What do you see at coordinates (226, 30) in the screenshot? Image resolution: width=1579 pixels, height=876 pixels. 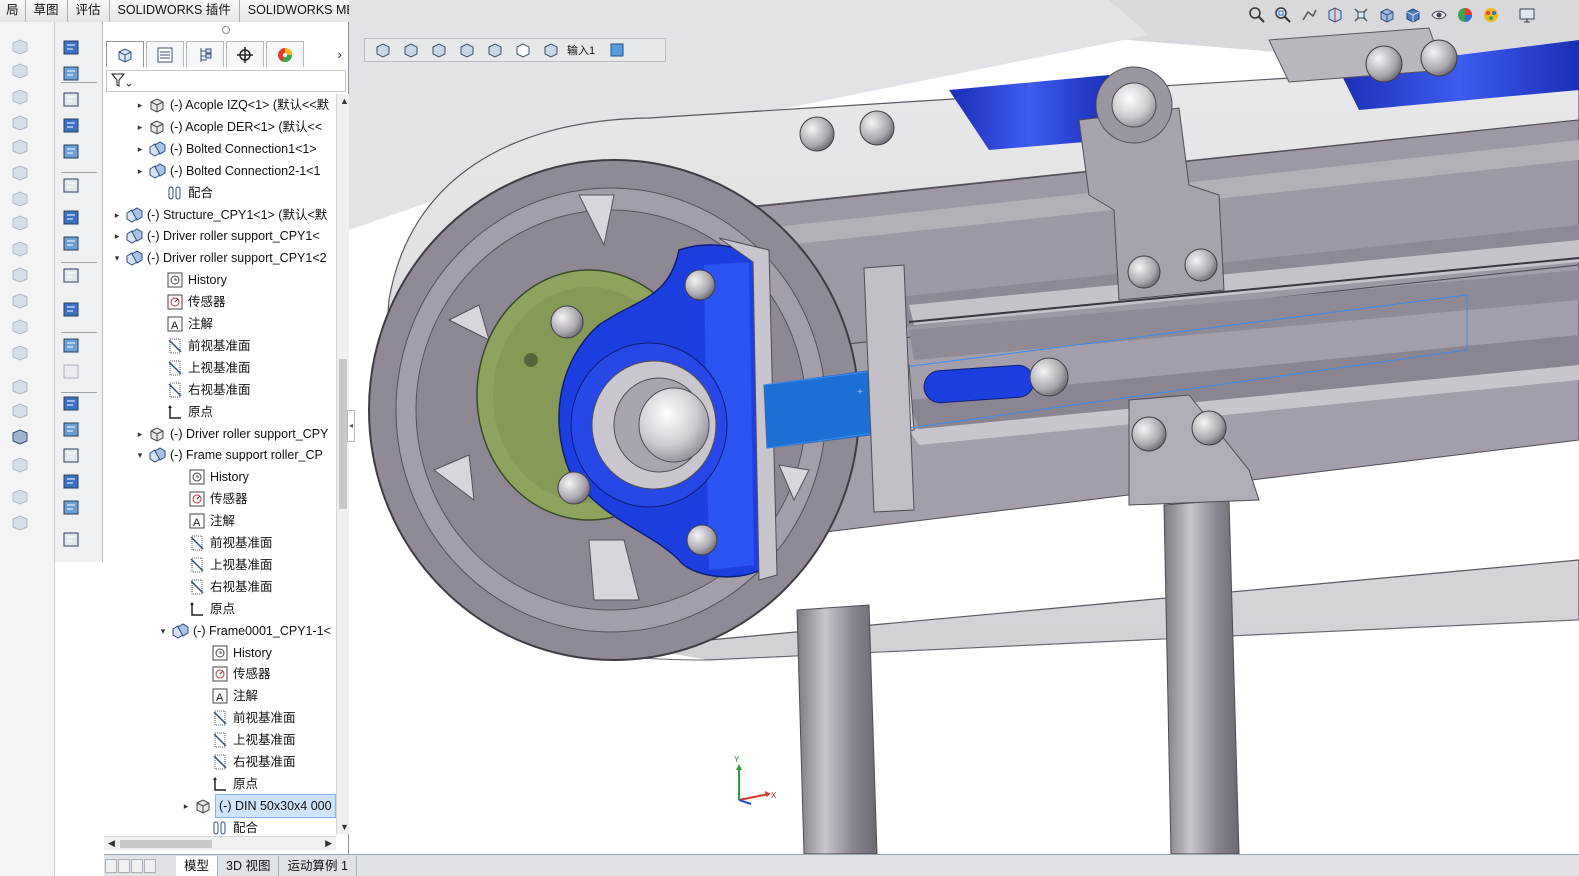 I see `panel-grip-icon` at bounding box center [226, 30].